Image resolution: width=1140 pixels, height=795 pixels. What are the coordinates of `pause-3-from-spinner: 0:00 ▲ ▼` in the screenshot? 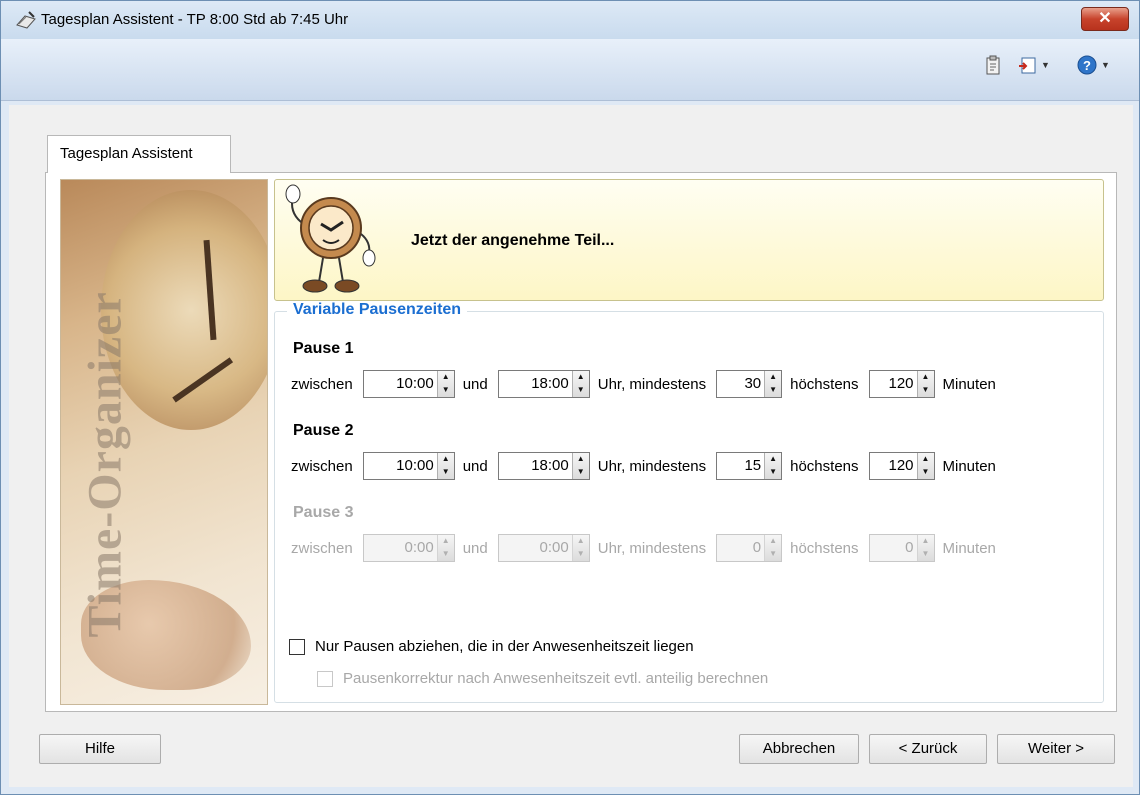 It's located at (408, 548).